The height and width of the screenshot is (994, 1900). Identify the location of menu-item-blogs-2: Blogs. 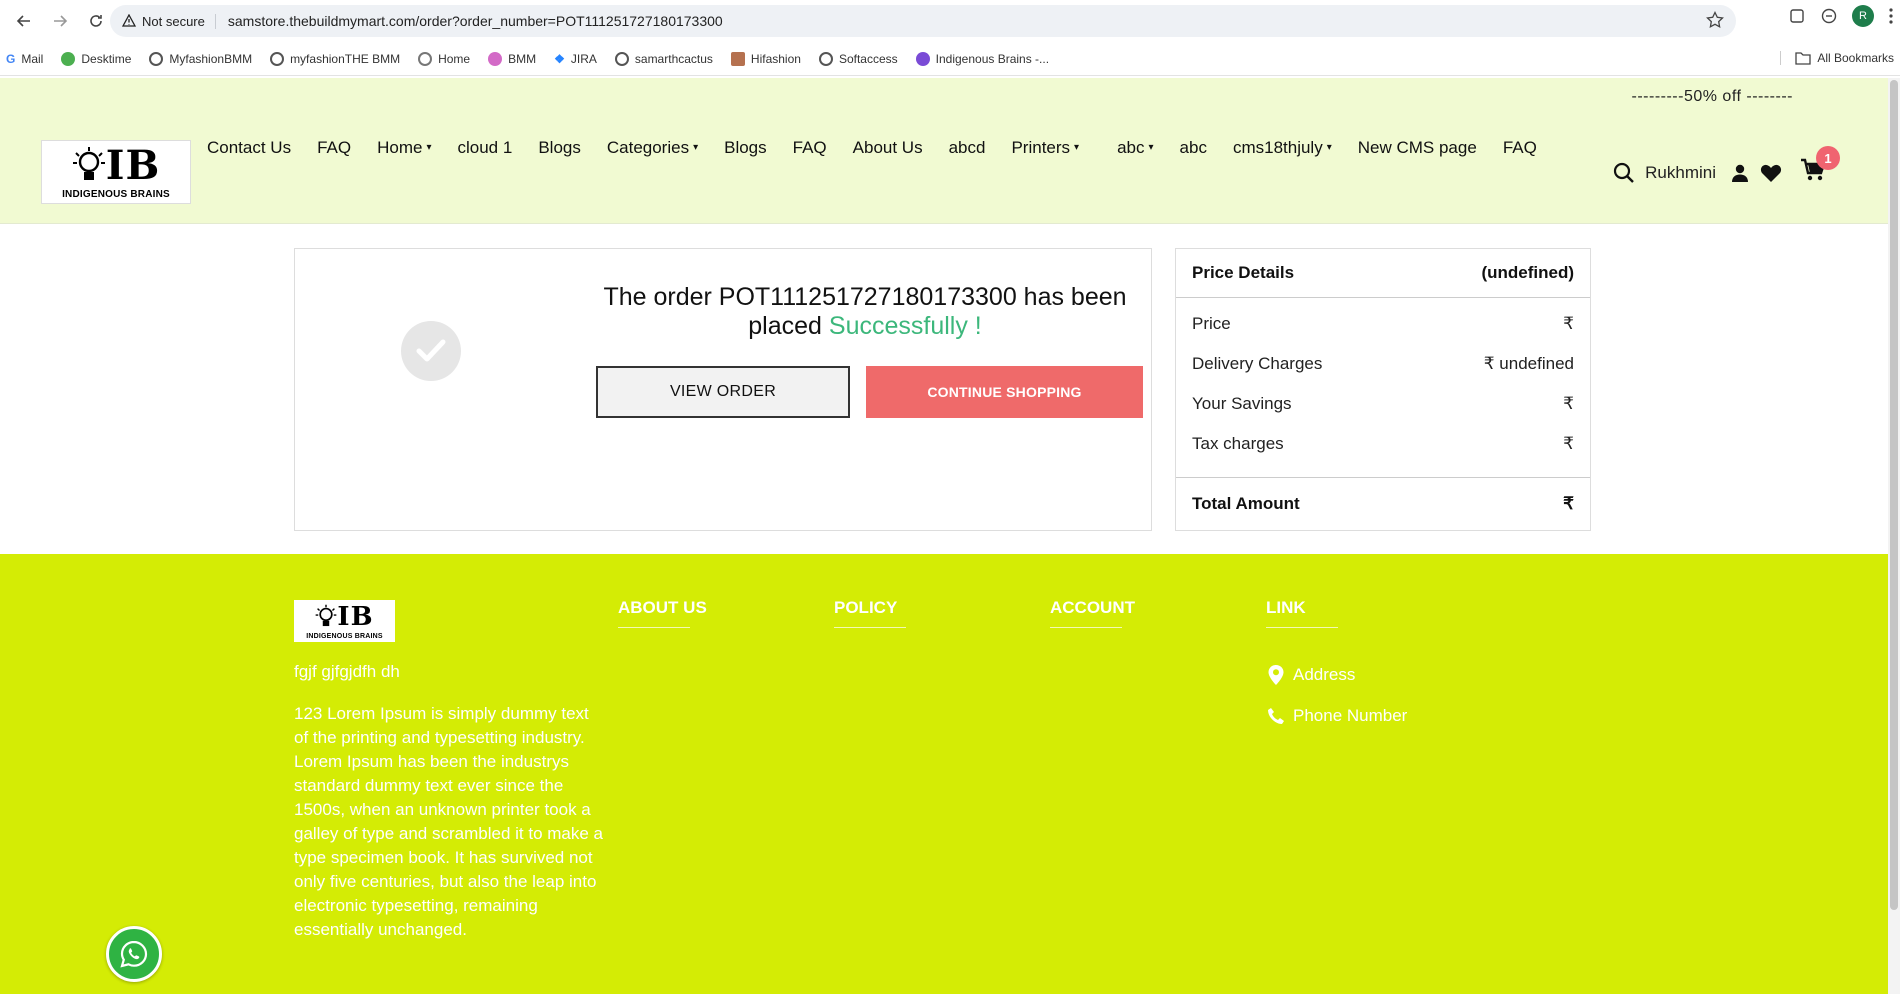
(745, 148).